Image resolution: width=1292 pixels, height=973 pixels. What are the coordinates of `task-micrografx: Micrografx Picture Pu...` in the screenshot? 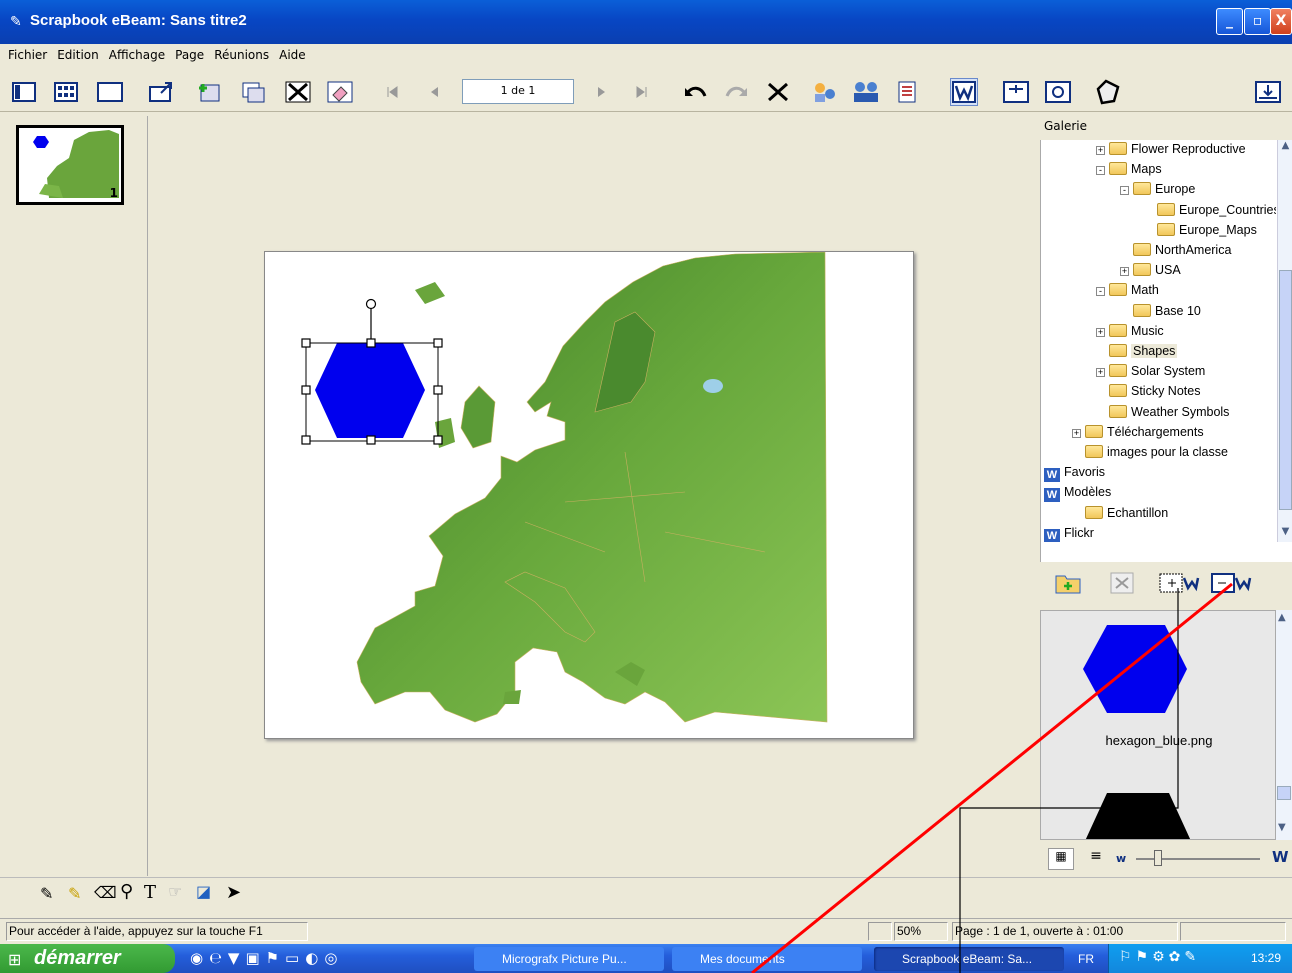 It's located at (569, 959).